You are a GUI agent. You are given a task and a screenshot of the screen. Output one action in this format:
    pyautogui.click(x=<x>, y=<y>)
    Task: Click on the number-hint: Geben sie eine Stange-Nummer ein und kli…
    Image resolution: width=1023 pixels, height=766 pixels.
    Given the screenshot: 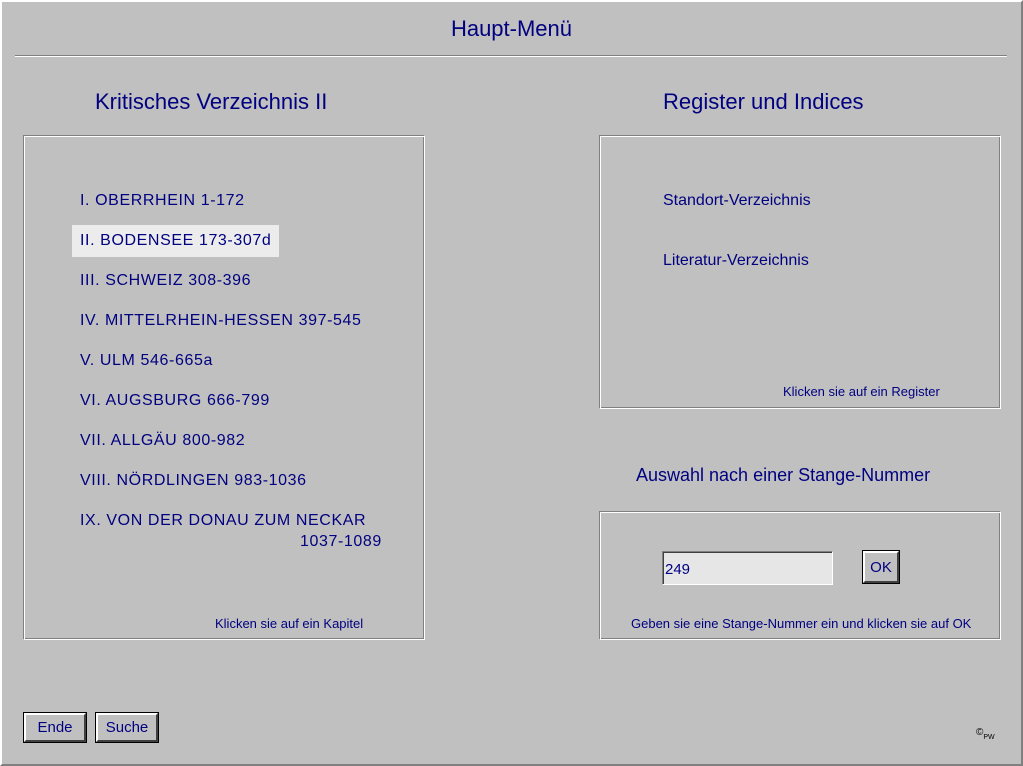 What is the action you would take?
    pyautogui.click(x=801, y=623)
    